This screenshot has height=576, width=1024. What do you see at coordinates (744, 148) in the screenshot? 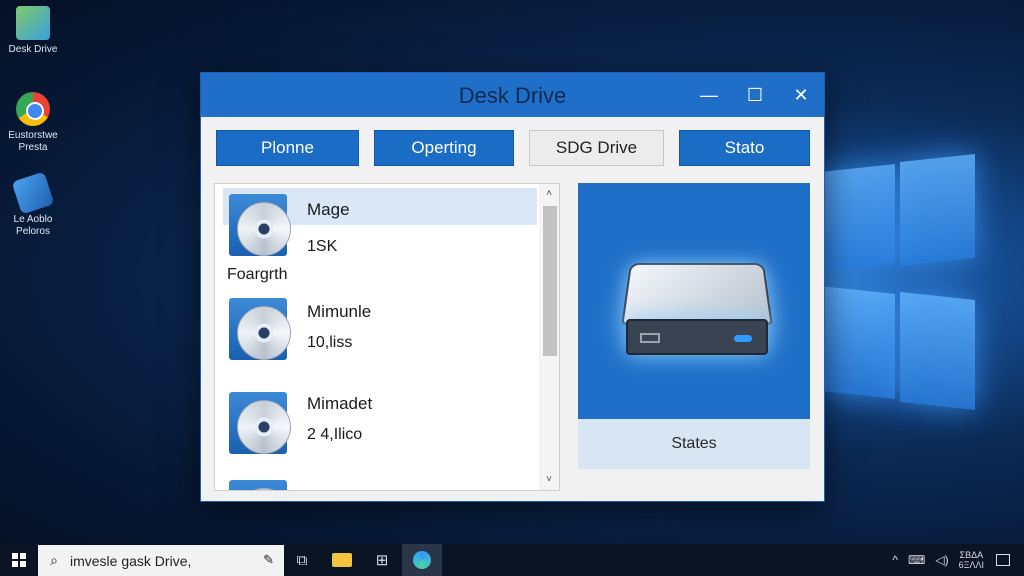
I see `stato-button: Stato` at bounding box center [744, 148].